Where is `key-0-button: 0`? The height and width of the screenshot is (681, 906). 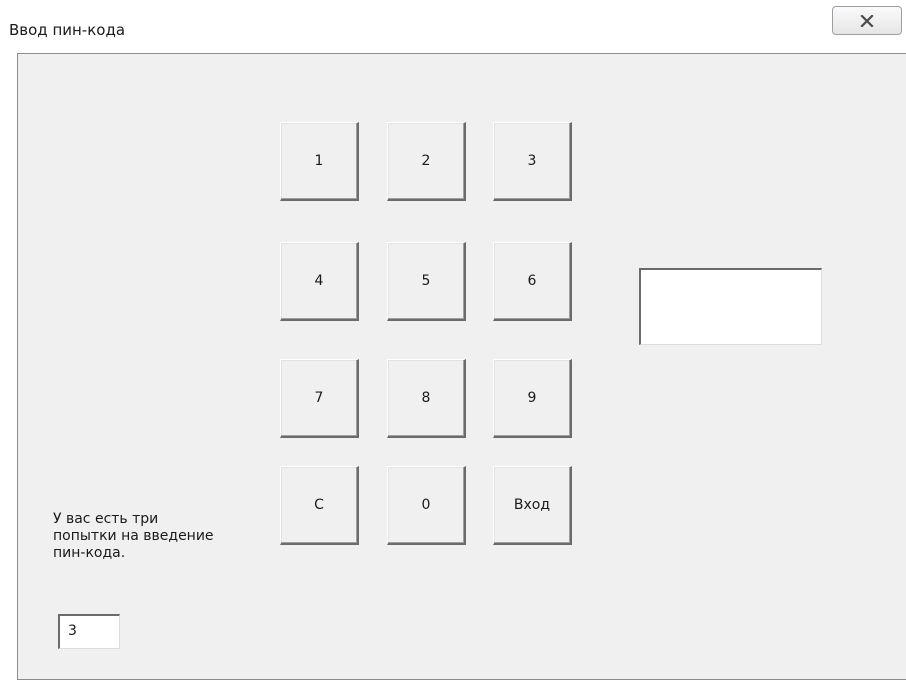
key-0-button: 0 is located at coordinates (426, 505).